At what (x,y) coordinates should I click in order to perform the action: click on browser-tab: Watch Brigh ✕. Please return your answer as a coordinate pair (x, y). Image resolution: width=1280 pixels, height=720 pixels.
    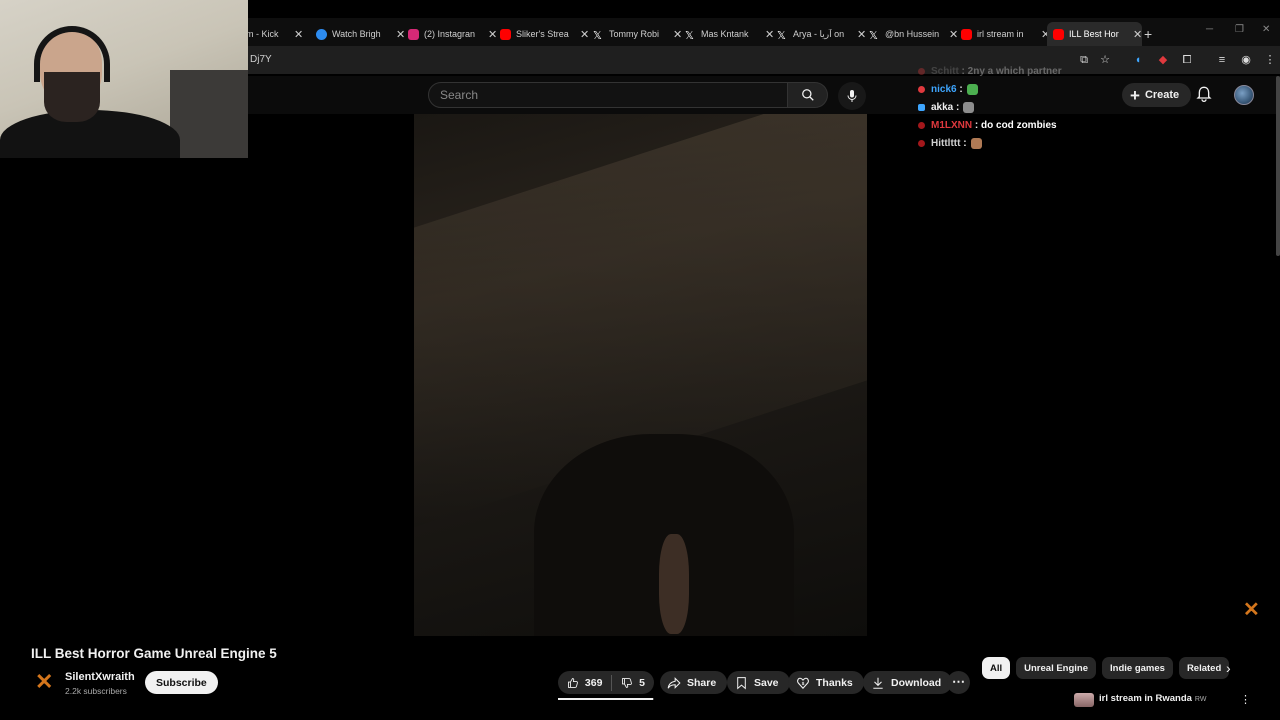
    Looking at the image, I should click on (357, 34).